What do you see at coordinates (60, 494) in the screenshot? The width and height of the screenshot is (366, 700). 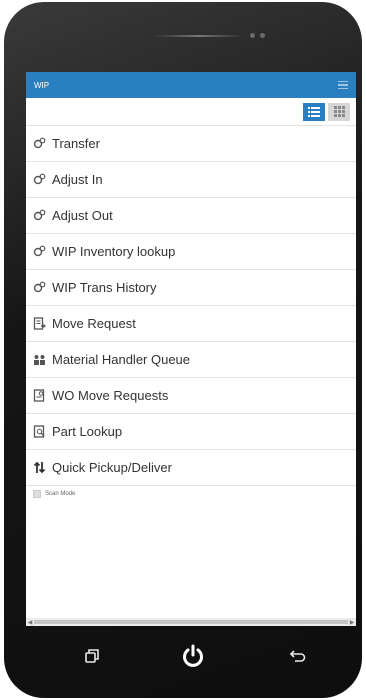 I see `scan-mode-label: Scan Mode` at bounding box center [60, 494].